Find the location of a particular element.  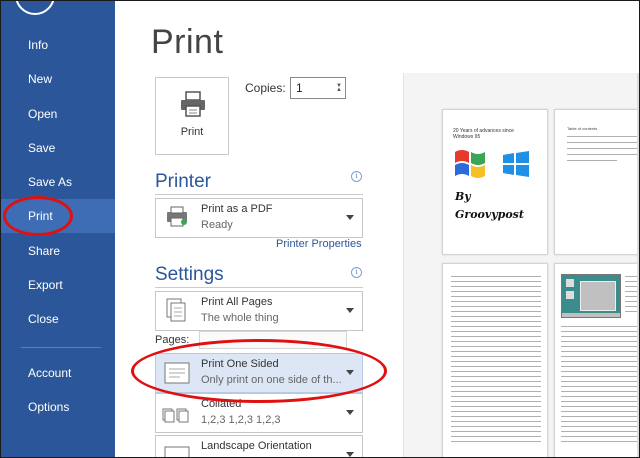

pages-label: Pages: is located at coordinates (172, 340).